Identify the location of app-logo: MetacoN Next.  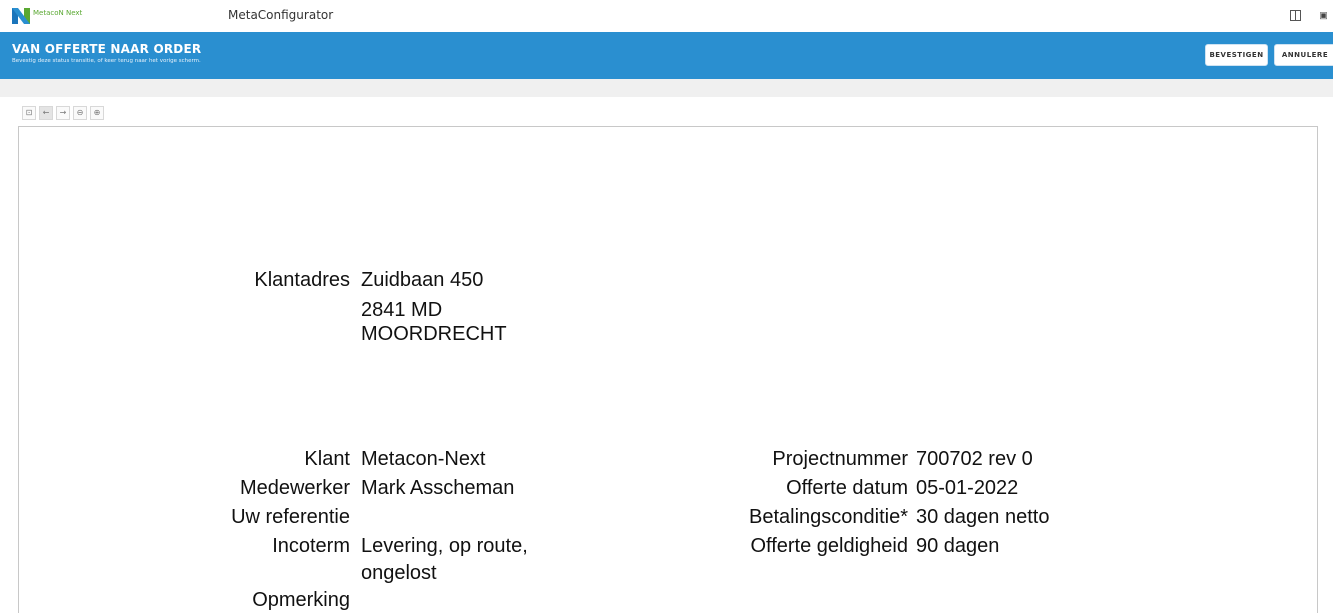
(57, 16).